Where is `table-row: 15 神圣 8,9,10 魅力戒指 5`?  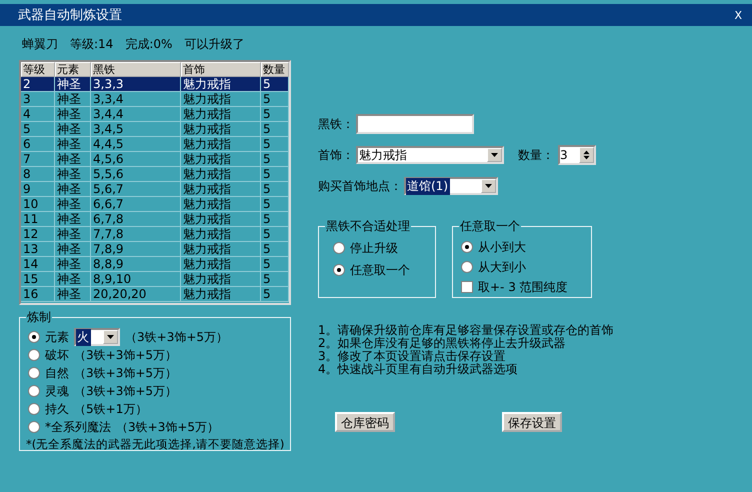
table-row: 15 神圣 8,9,10 魅力戒指 5 is located at coordinates (155, 279).